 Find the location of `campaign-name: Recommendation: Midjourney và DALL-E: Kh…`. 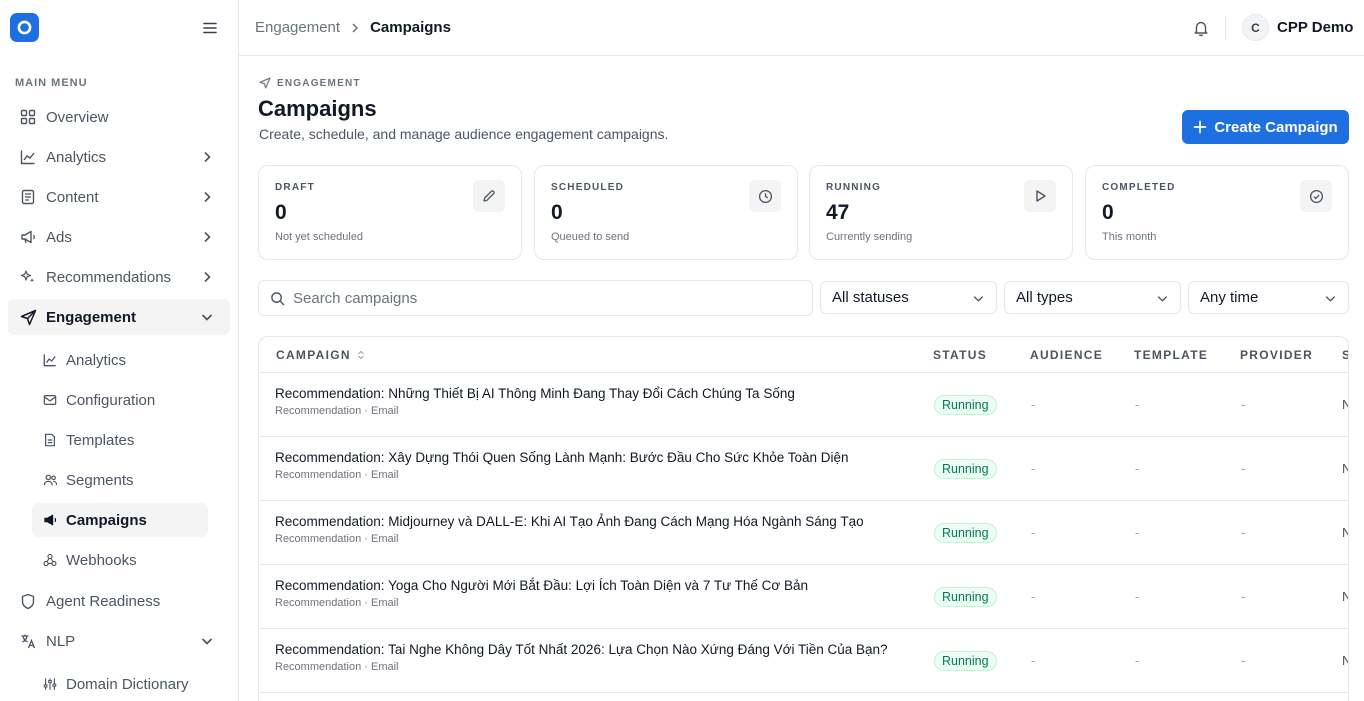

campaign-name: Recommendation: Midjourney và DALL-E: Kh… is located at coordinates (569, 521).